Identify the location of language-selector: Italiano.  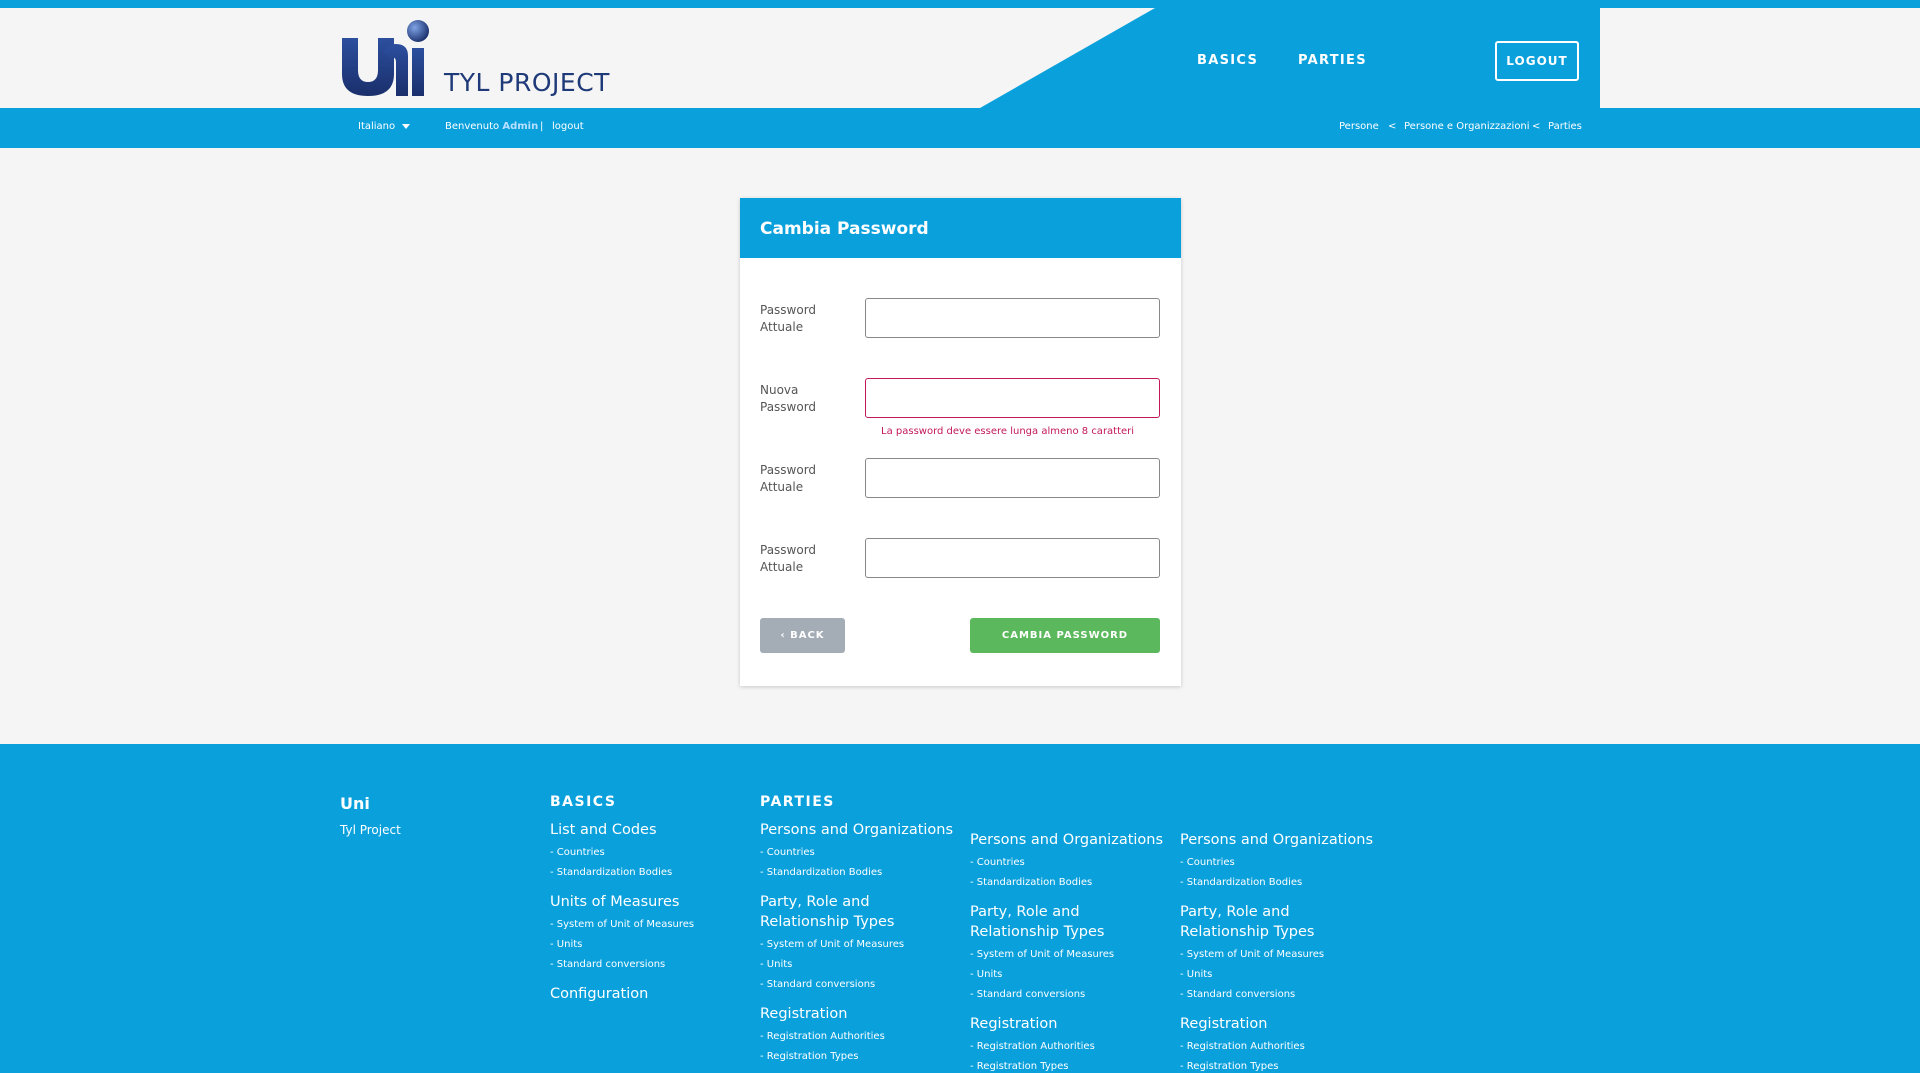
(384, 126).